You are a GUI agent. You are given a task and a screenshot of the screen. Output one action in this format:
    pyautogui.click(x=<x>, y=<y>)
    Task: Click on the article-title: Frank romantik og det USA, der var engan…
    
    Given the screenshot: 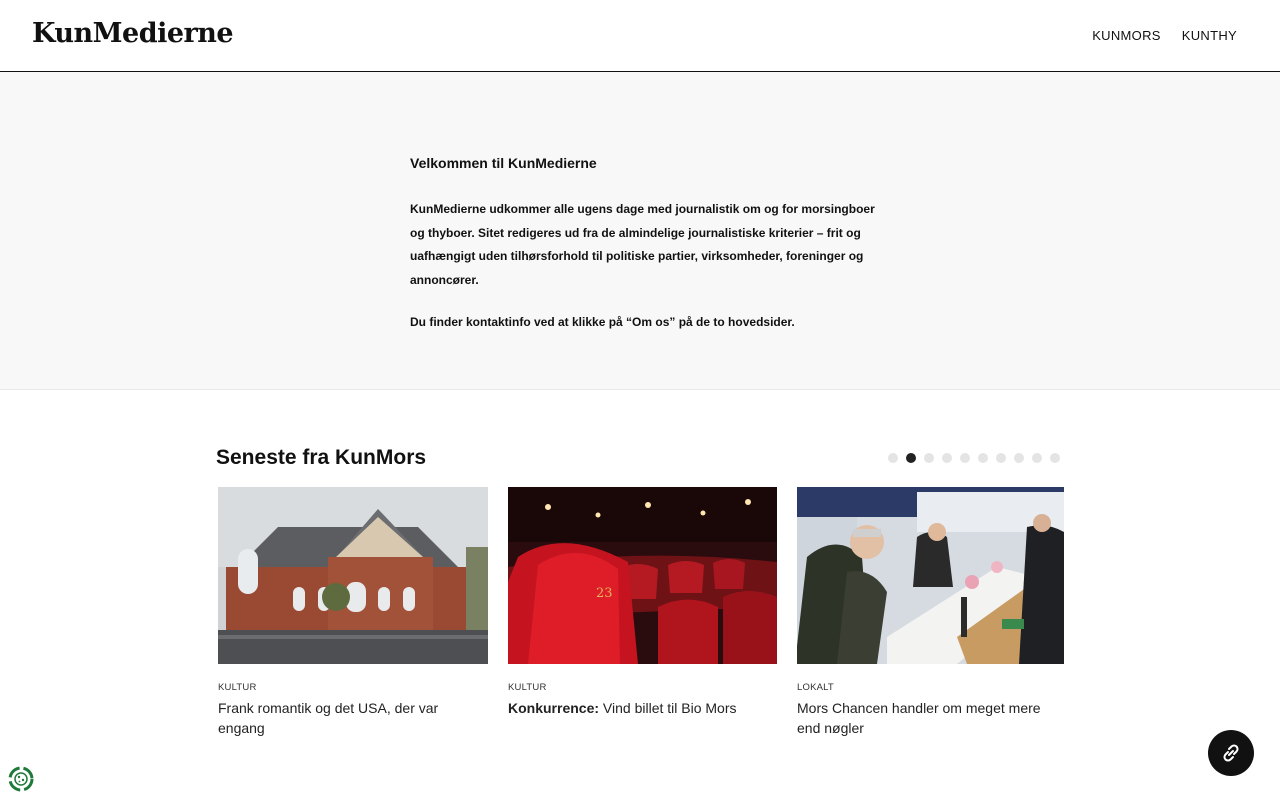 What is the action you would take?
    pyautogui.click(x=328, y=718)
    